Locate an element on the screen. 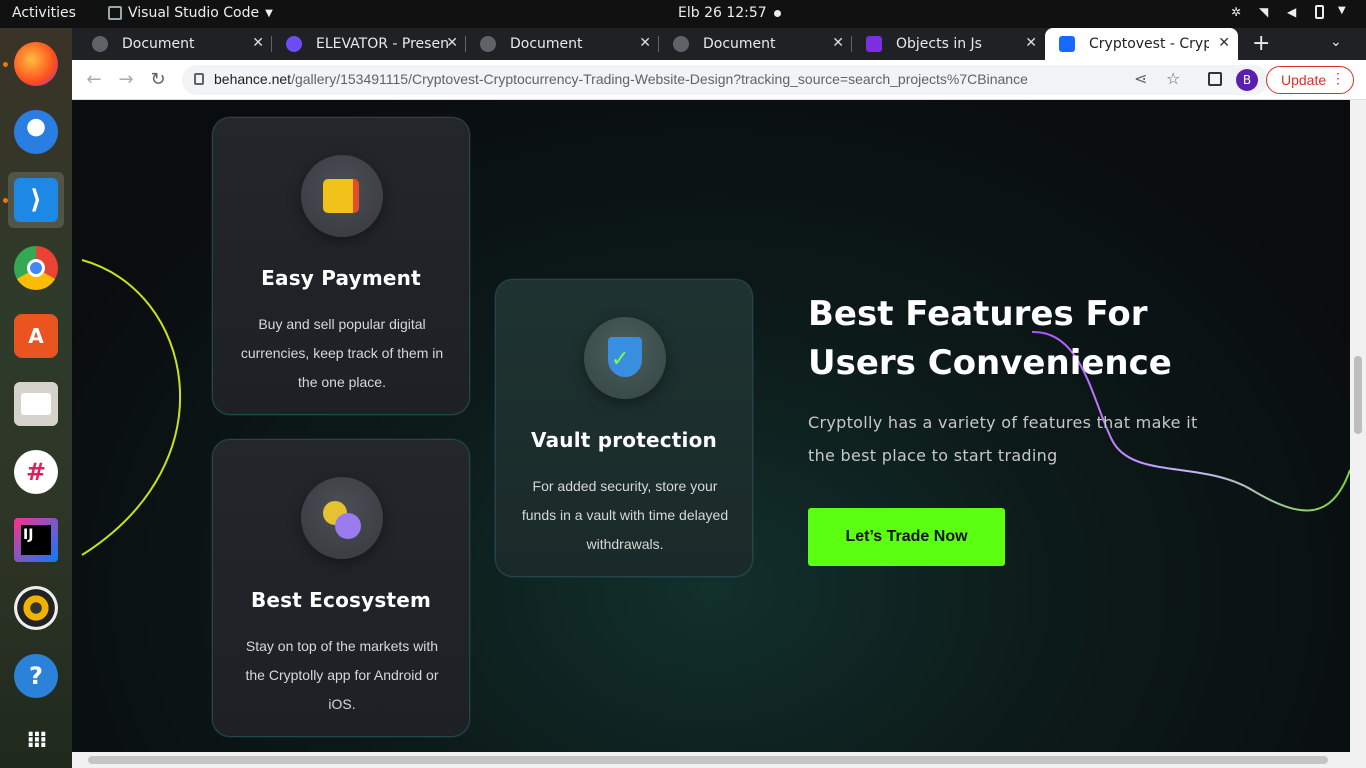 Image resolution: width=1366 pixels, height=768 pixels. card-title: Best Ecosystem is located at coordinates (341, 600).